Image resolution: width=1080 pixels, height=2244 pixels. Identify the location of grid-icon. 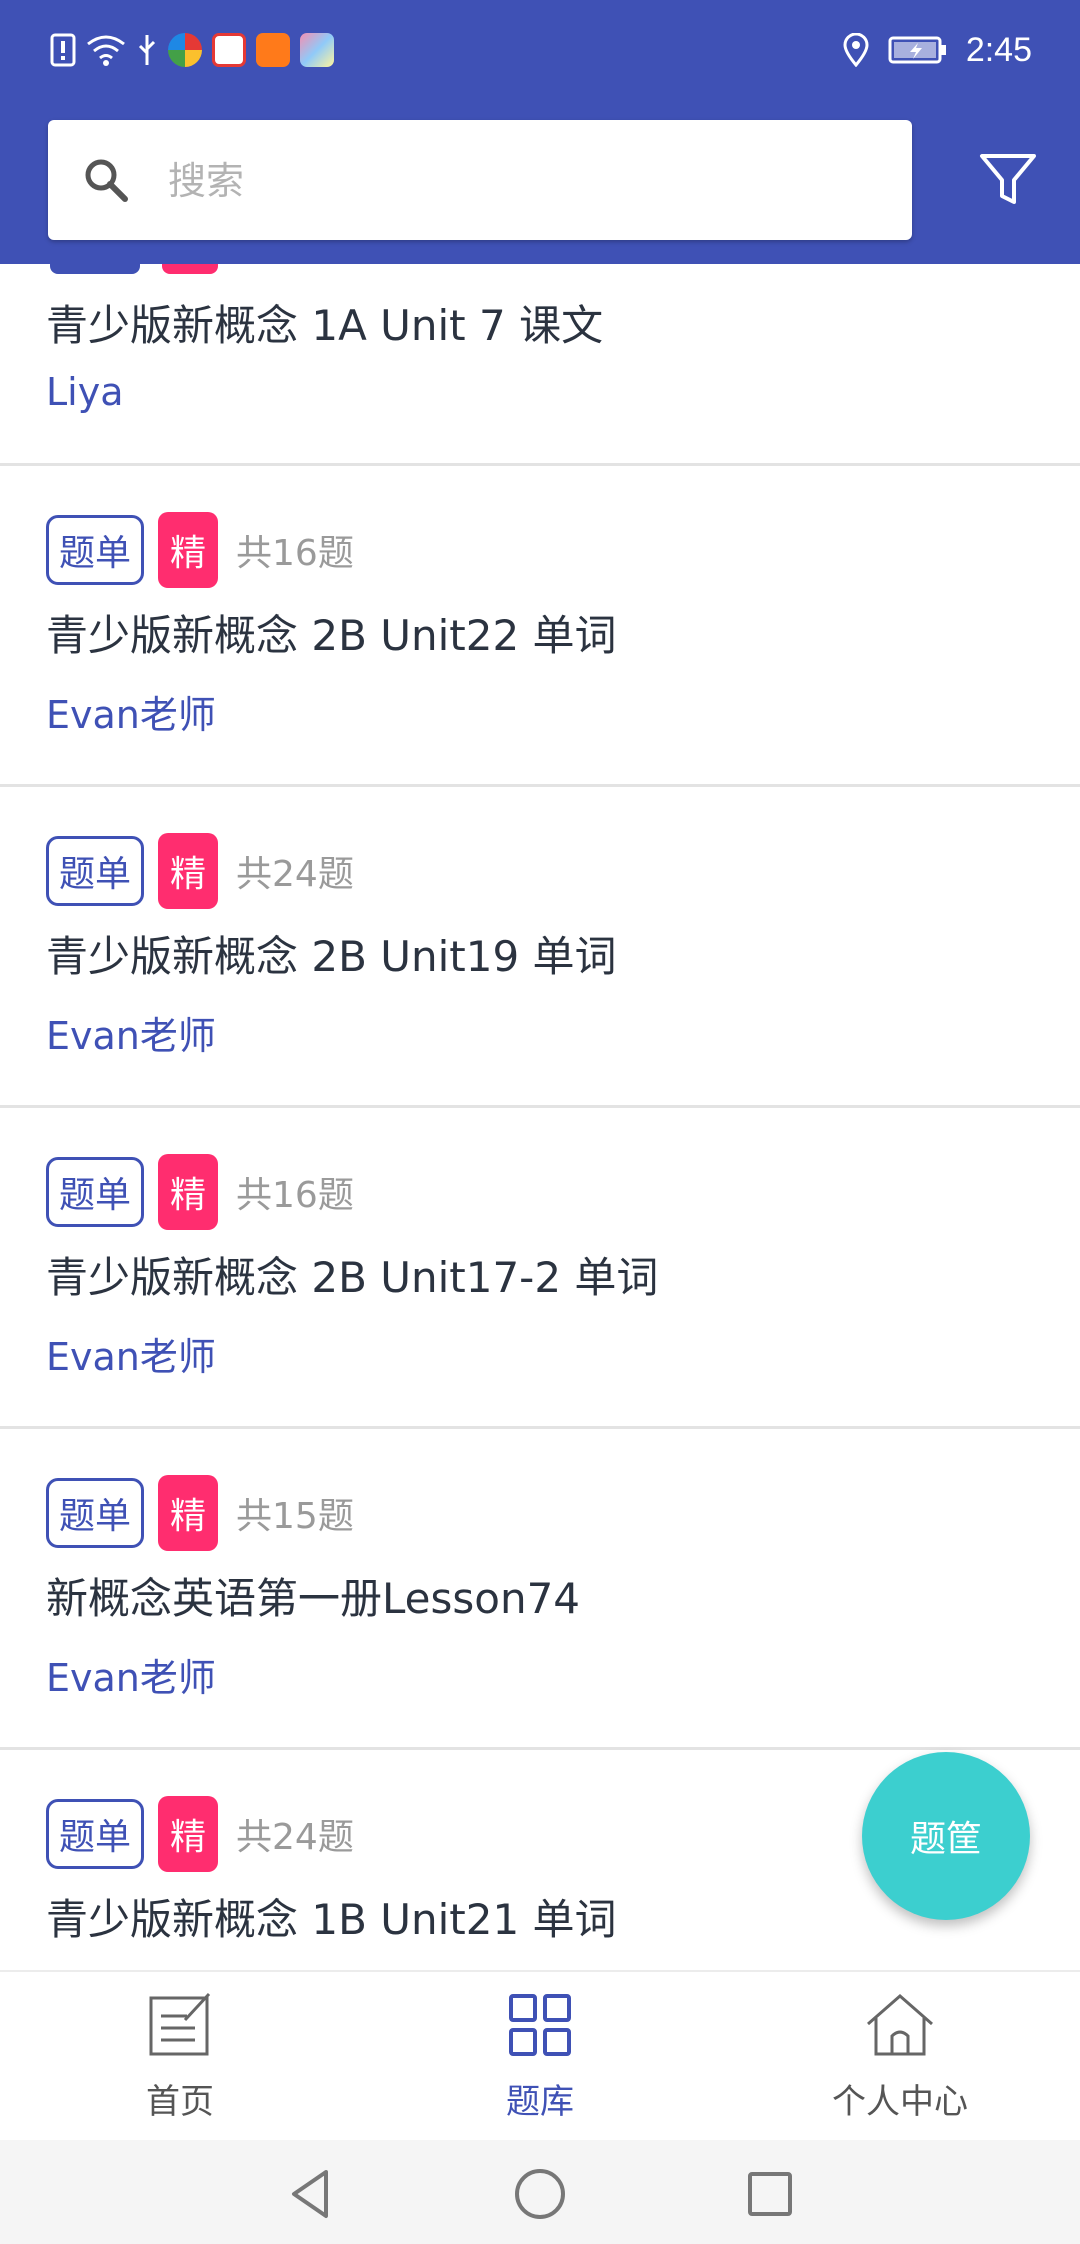
(540, 2025).